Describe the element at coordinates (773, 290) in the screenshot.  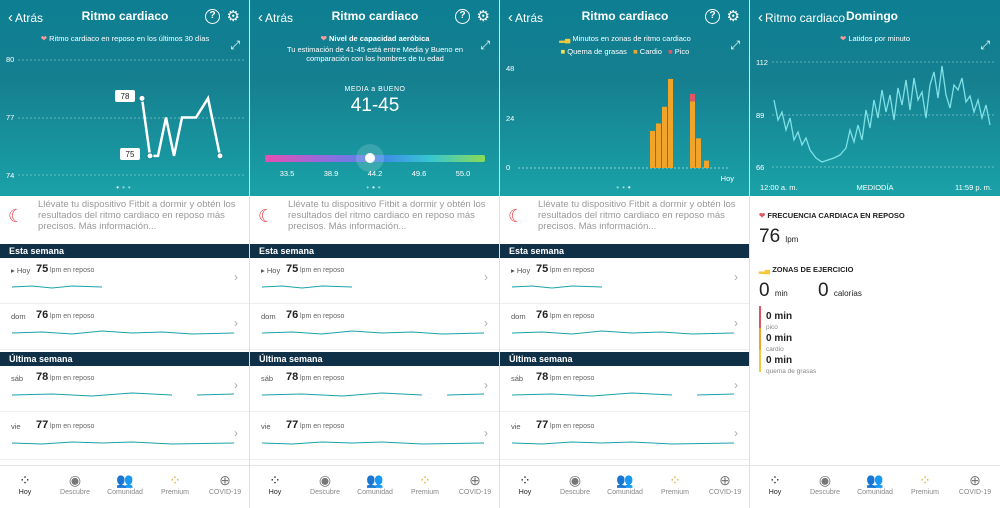
I see `zones-minutes: 0 min` at that location.